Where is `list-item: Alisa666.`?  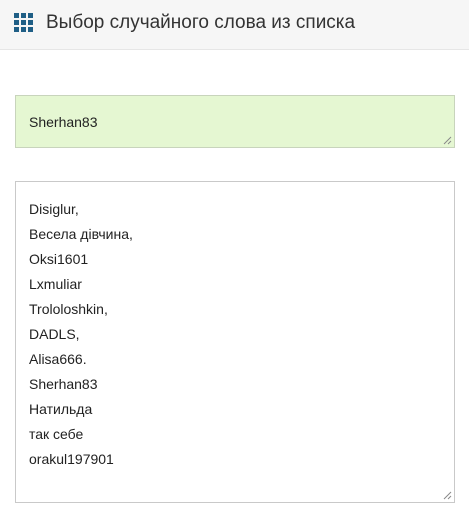 list-item: Alisa666. is located at coordinates (58, 359).